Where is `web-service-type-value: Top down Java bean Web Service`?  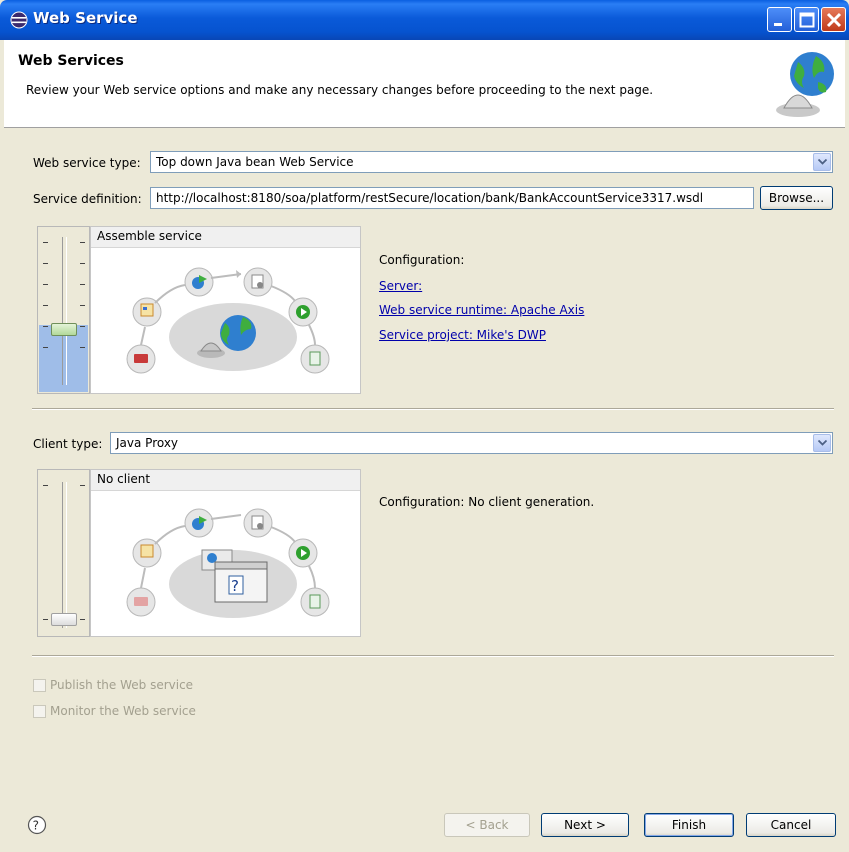
web-service-type-value: Top down Java bean Web Service is located at coordinates (255, 162).